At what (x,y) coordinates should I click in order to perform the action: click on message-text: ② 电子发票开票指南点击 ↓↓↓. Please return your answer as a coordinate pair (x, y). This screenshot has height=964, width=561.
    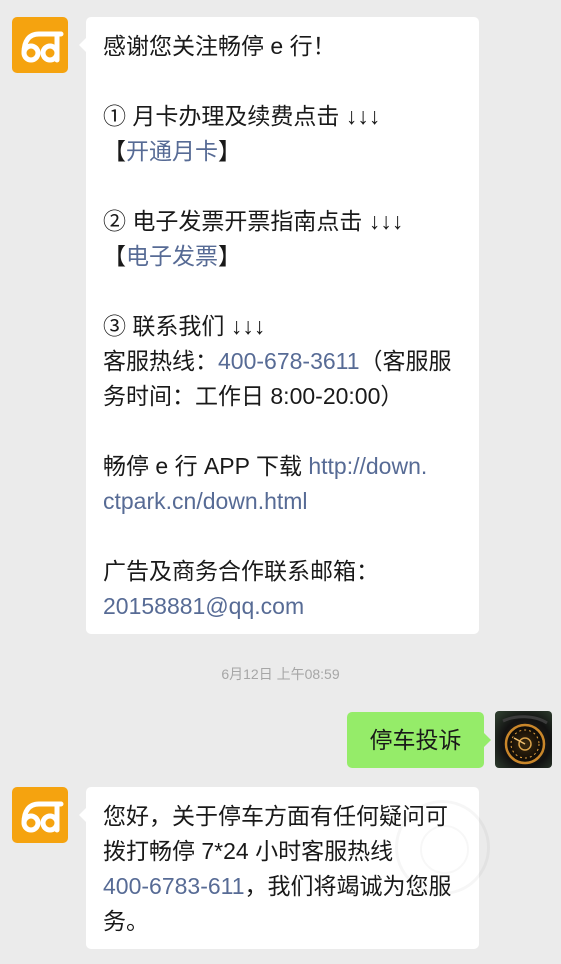
    Looking at the image, I should click on (253, 221).